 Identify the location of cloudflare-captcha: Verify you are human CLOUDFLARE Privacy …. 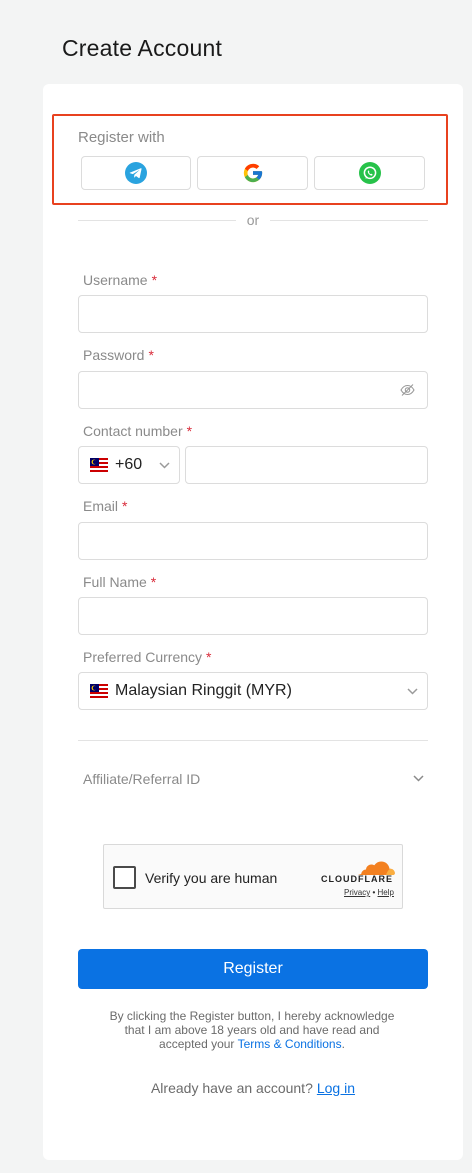
(253, 876).